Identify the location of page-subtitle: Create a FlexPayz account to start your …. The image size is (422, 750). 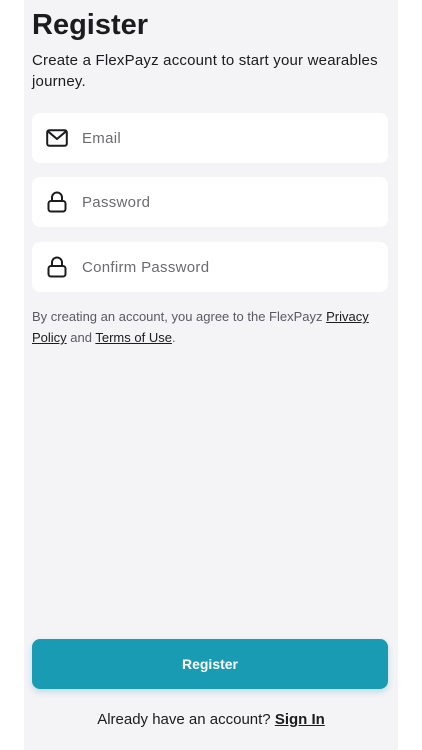
(205, 71).